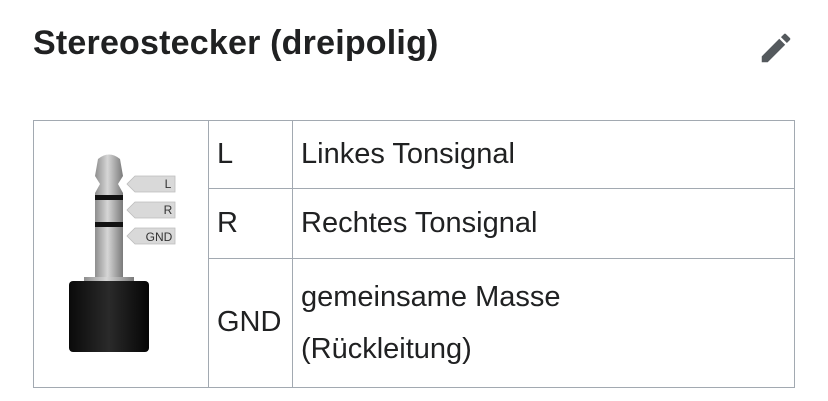 This screenshot has height=401, width=828. I want to click on description-cell: Linkes Tonsignal, so click(543, 154).